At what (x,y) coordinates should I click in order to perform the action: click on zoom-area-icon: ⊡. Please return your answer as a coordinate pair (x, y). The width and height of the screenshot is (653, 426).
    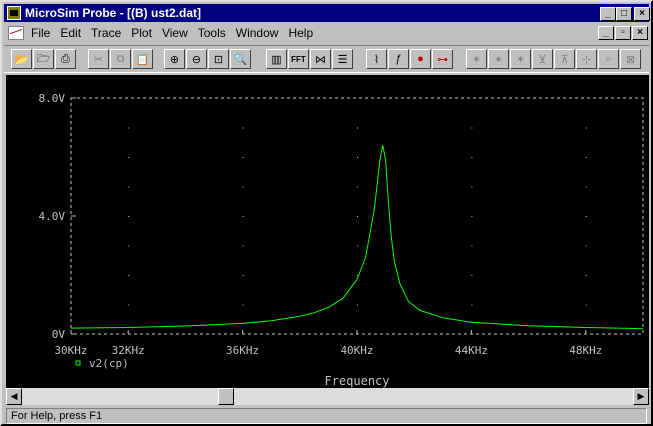
    Looking at the image, I should click on (218, 59).